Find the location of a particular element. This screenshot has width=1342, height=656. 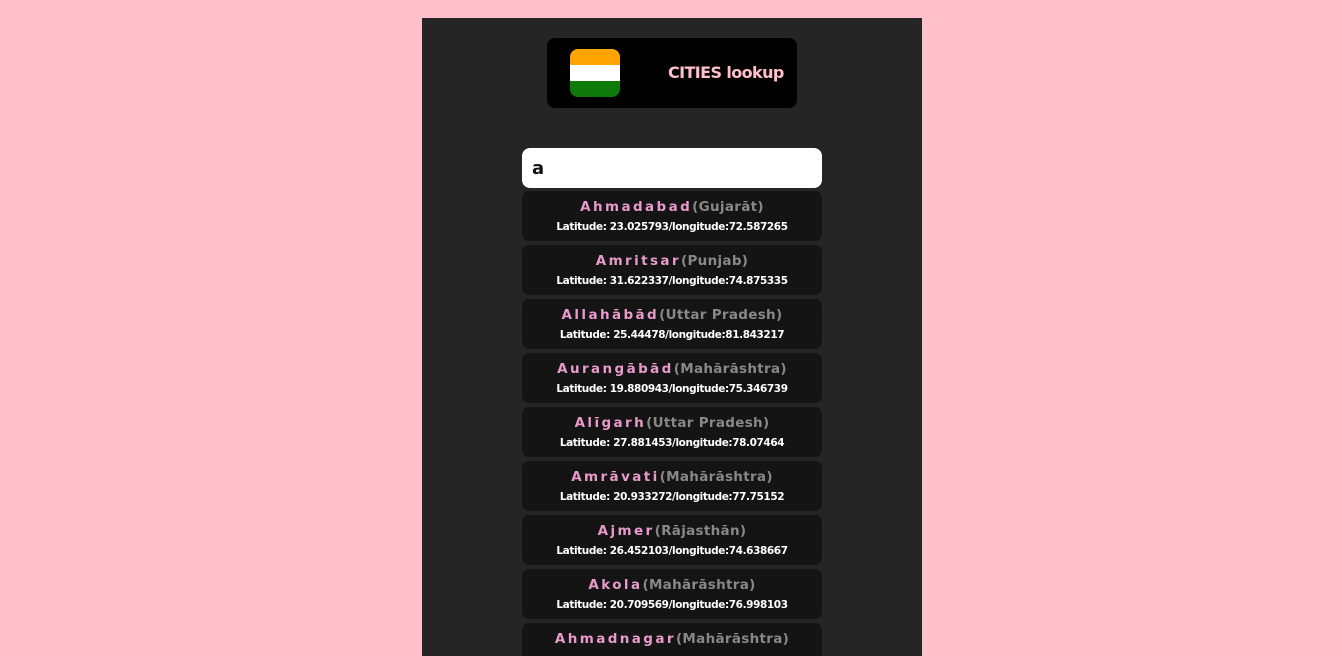

city-name: Aurangābād is located at coordinates (615, 369).